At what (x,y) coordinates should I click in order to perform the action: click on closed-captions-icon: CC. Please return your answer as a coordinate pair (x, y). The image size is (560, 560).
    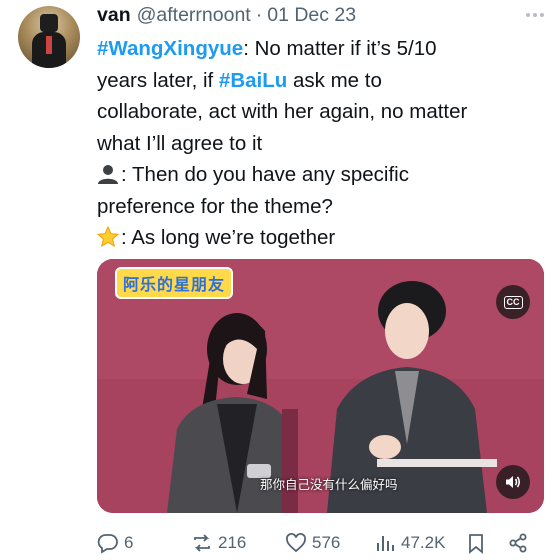
    Looking at the image, I should click on (513, 302).